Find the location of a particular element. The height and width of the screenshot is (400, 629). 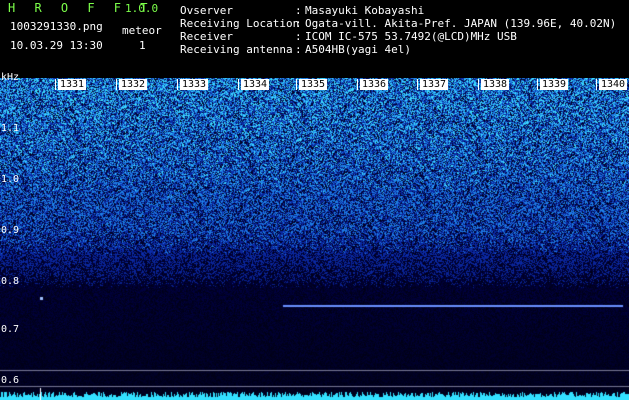

x-tick: 1332 is located at coordinates (131, 84).